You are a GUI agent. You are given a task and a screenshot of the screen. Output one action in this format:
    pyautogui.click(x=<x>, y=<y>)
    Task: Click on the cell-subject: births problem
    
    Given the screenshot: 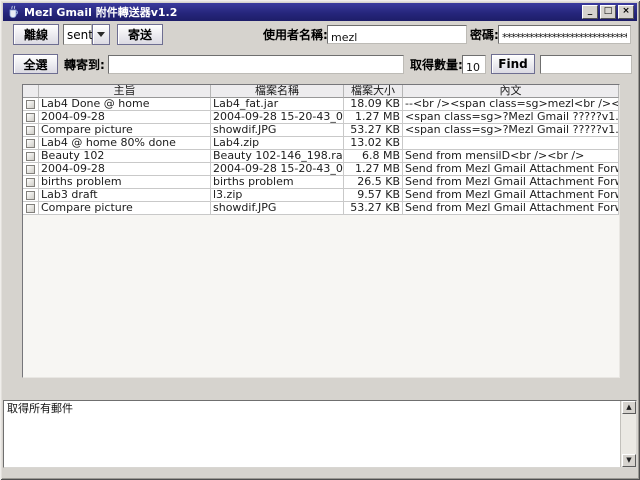 What is the action you would take?
    pyautogui.click(x=125, y=182)
    